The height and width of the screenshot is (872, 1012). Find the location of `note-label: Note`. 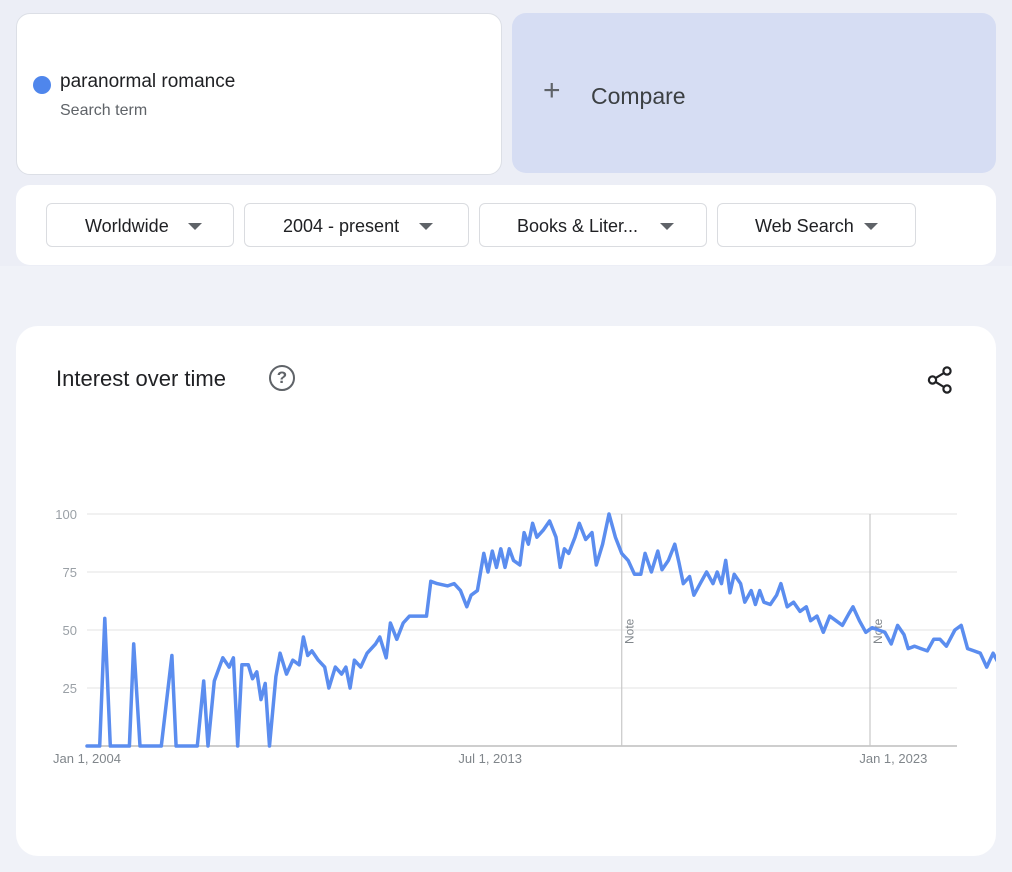

note-label: Note is located at coordinates (630, 631).